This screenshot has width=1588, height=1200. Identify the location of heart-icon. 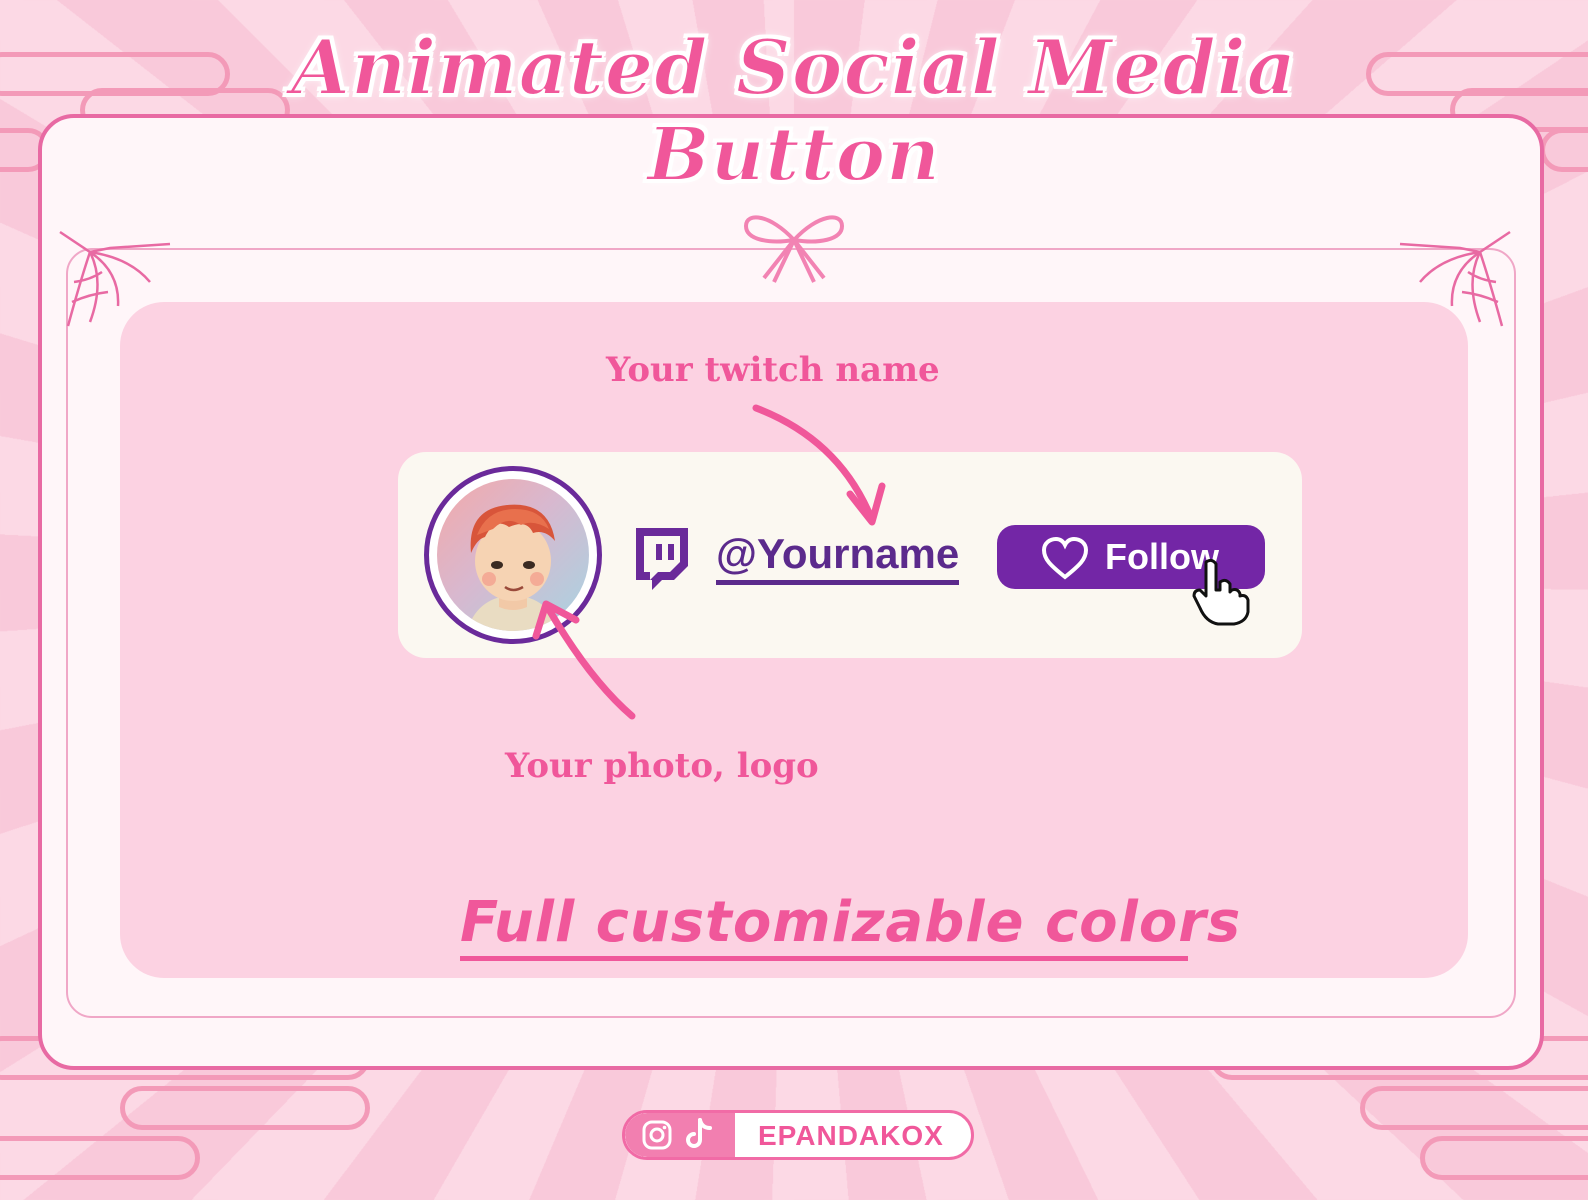
(1065, 558).